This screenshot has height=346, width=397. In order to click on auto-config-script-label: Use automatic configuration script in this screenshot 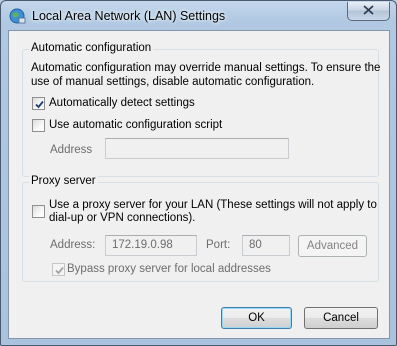, I will do `click(135, 125)`.